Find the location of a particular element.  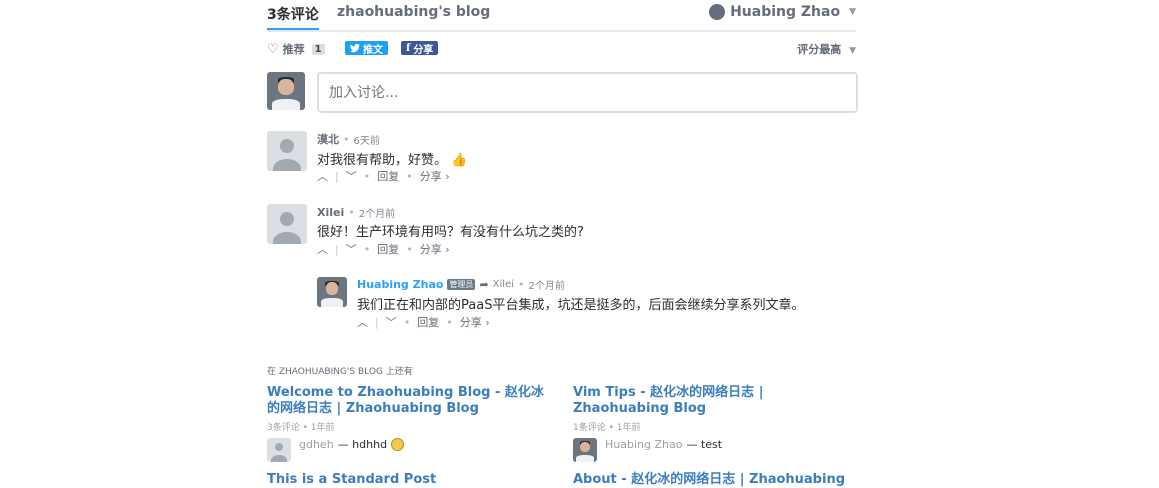

facebook-share-button: f 分享 is located at coordinates (420, 48).